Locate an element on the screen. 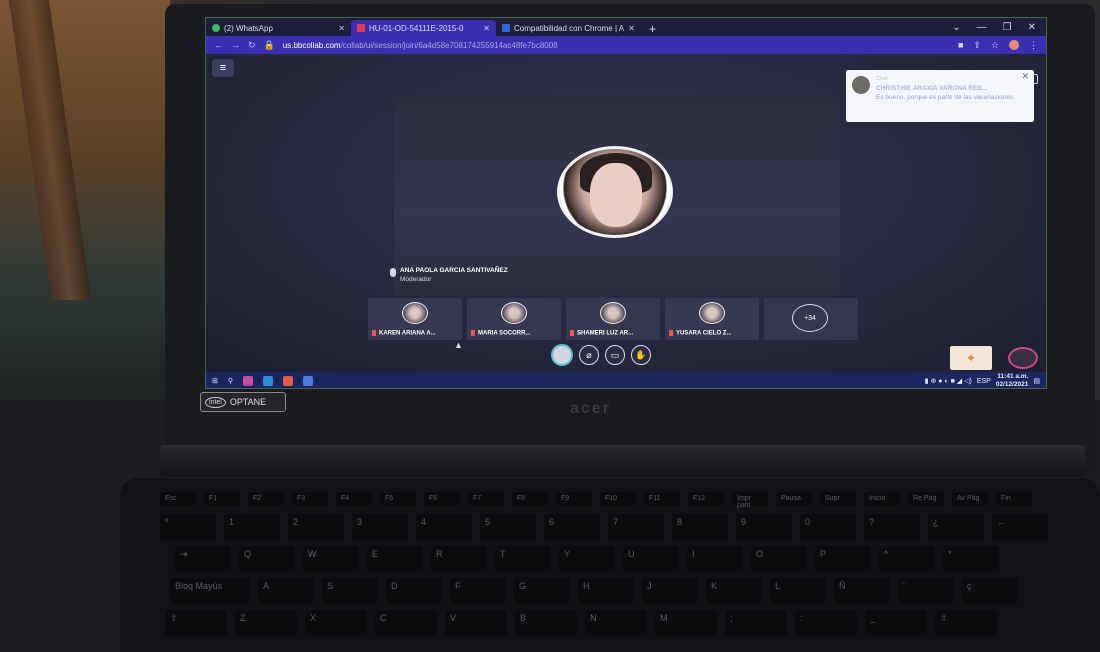  keyboard-key: Av Pág is located at coordinates (970, 499).